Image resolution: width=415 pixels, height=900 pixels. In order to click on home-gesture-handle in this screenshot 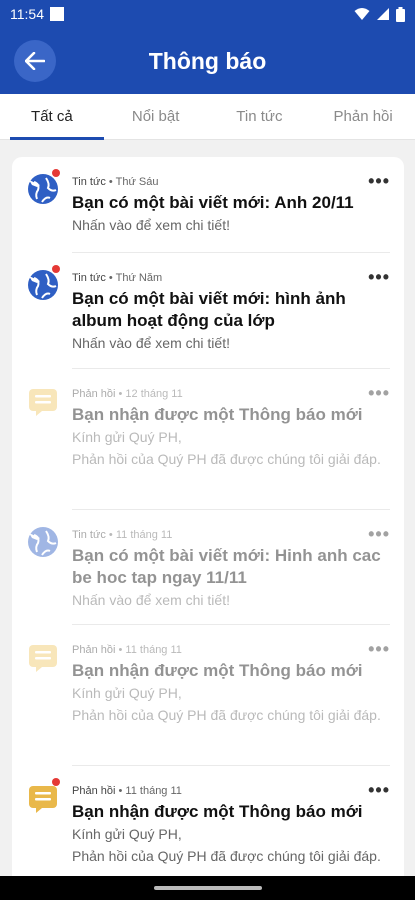, I will do `click(208, 888)`.